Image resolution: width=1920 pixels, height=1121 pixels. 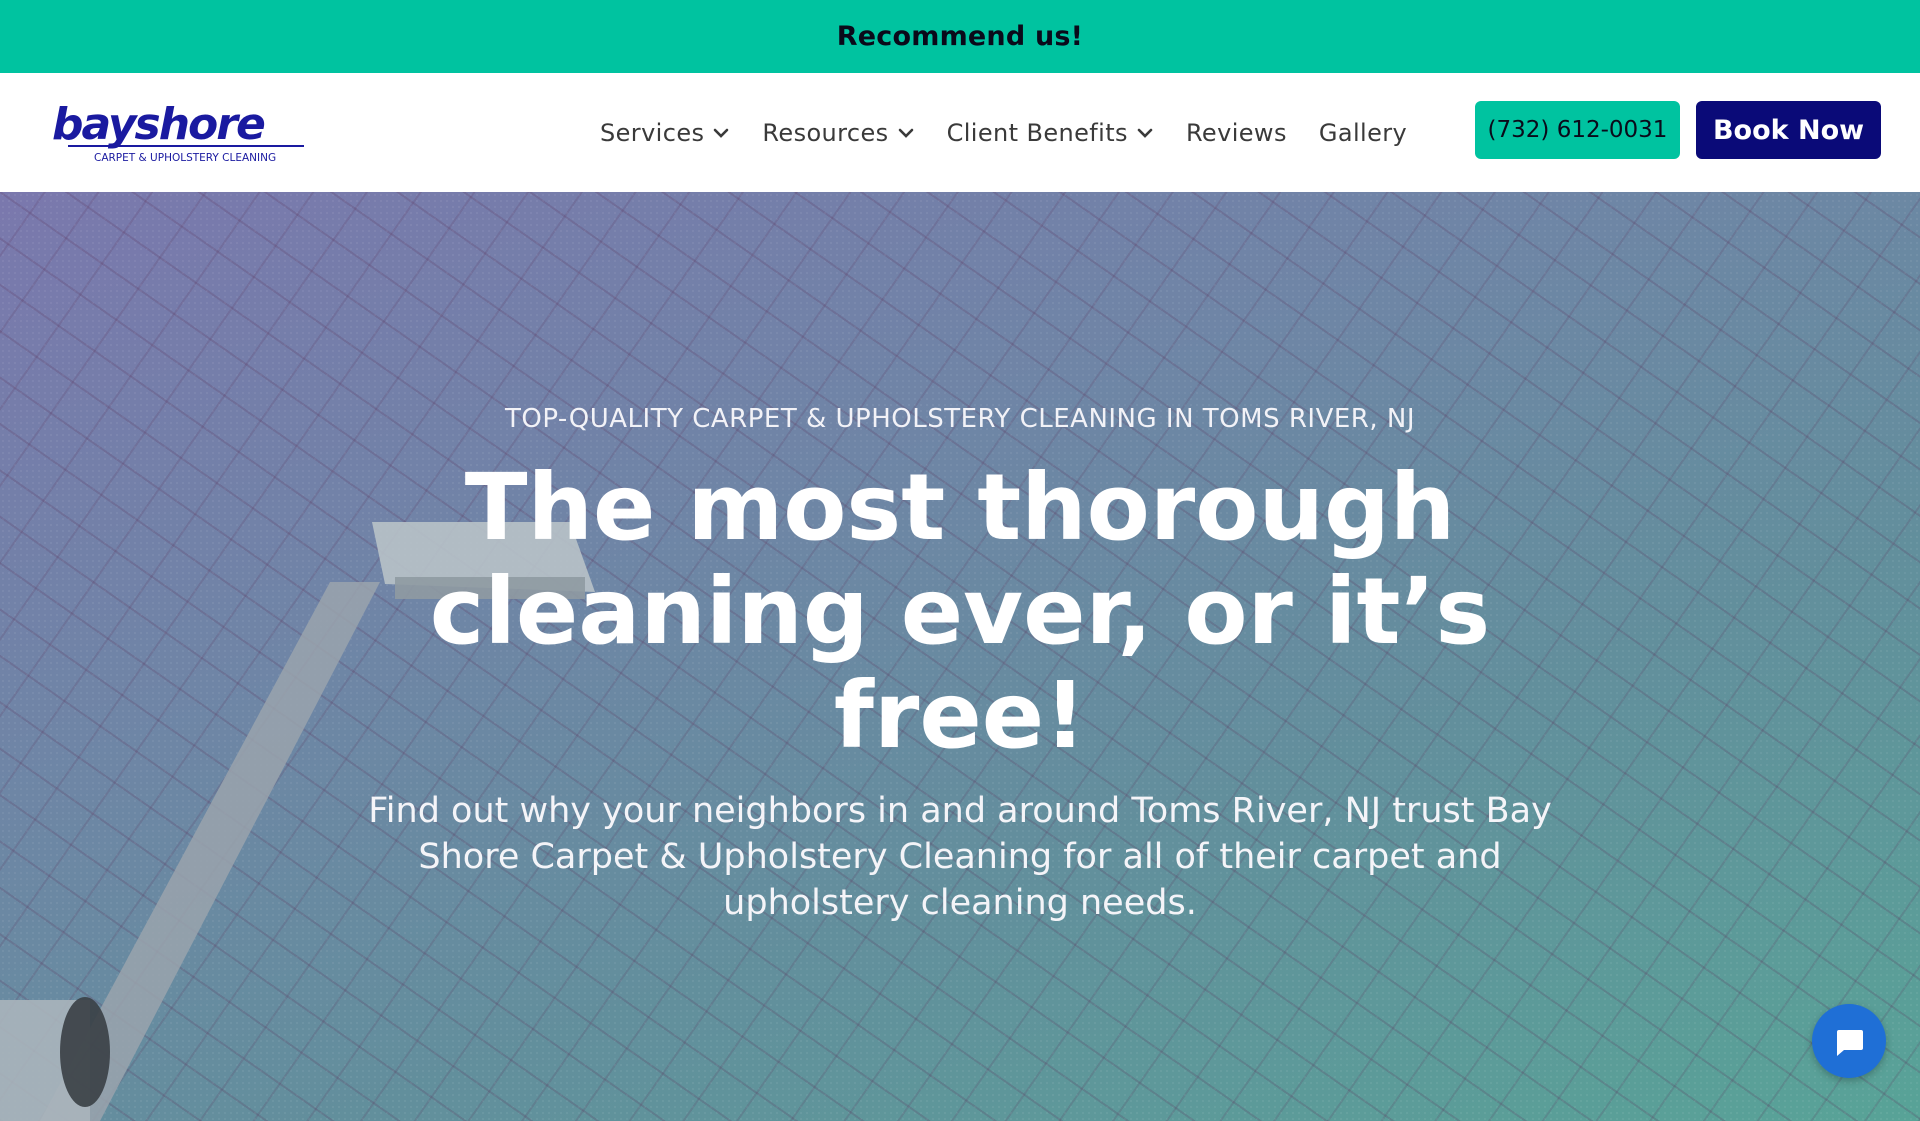 I want to click on logo-wordmark: bayshore, so click(x=158, y=124).